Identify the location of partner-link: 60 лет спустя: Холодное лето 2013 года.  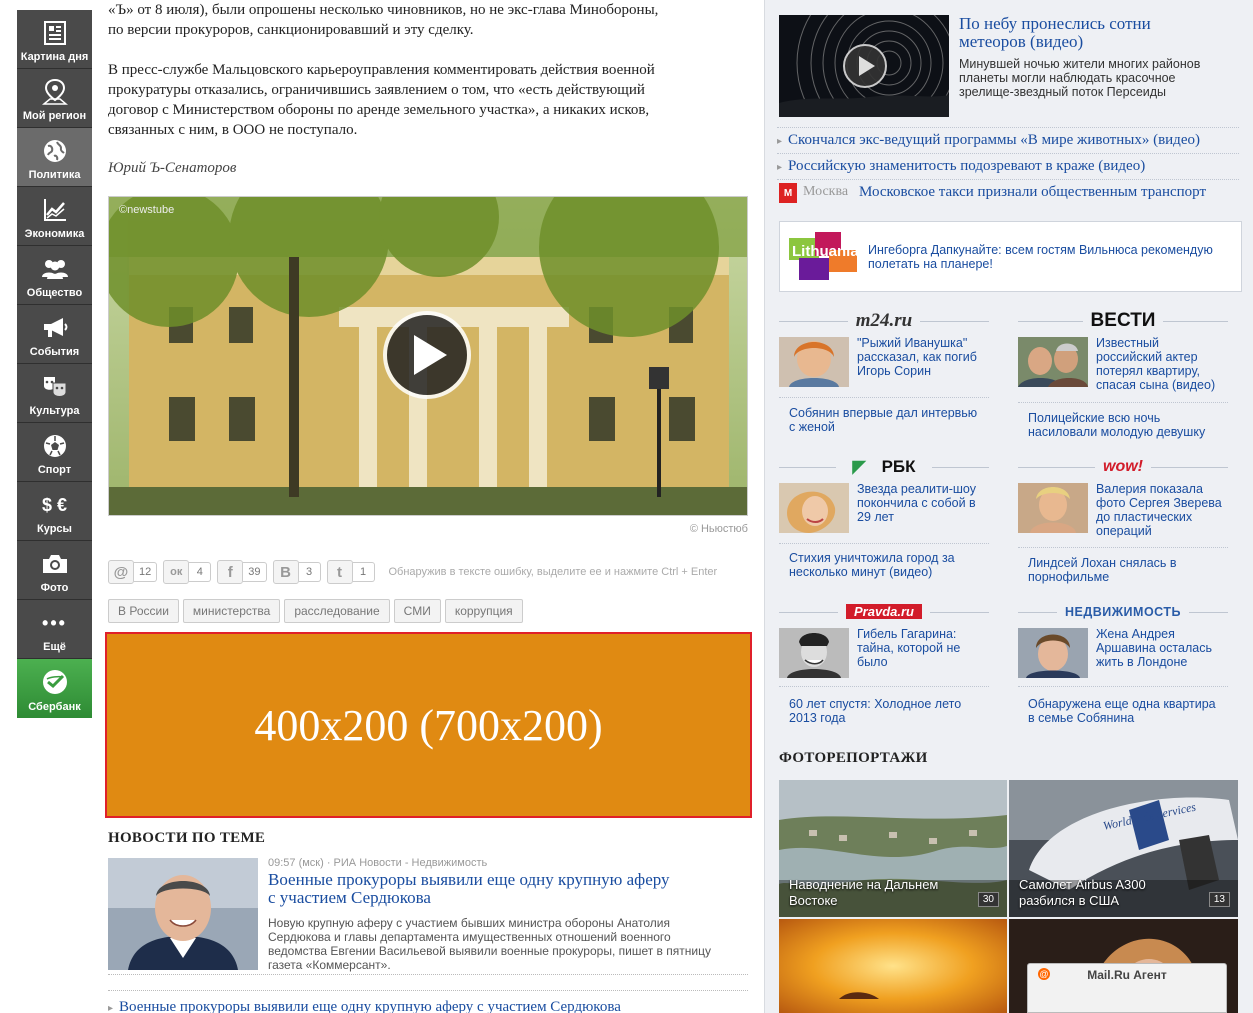
(875, 711).